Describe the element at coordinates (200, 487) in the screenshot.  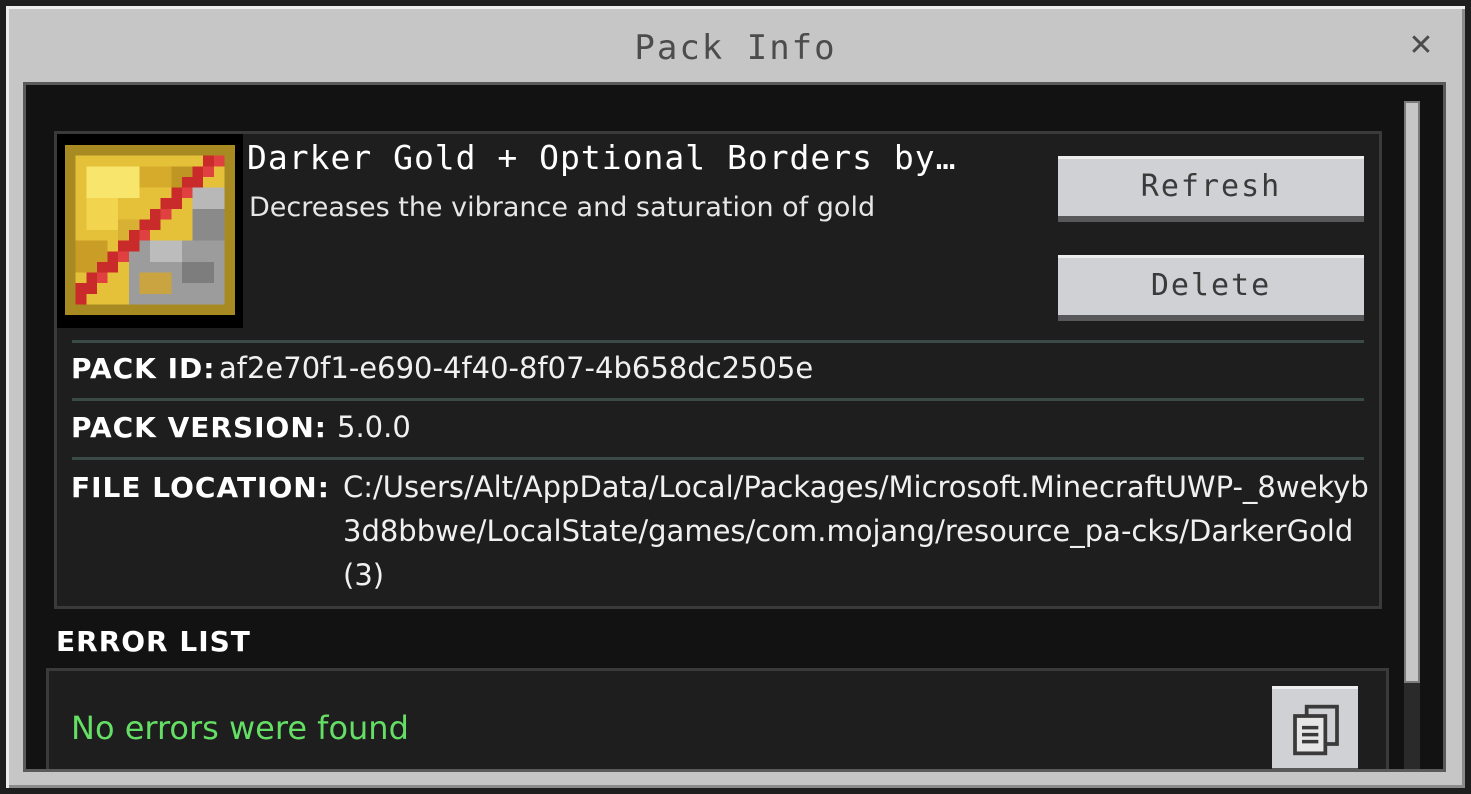
I see `file-location-label: FILE LOCATION:` at that location.